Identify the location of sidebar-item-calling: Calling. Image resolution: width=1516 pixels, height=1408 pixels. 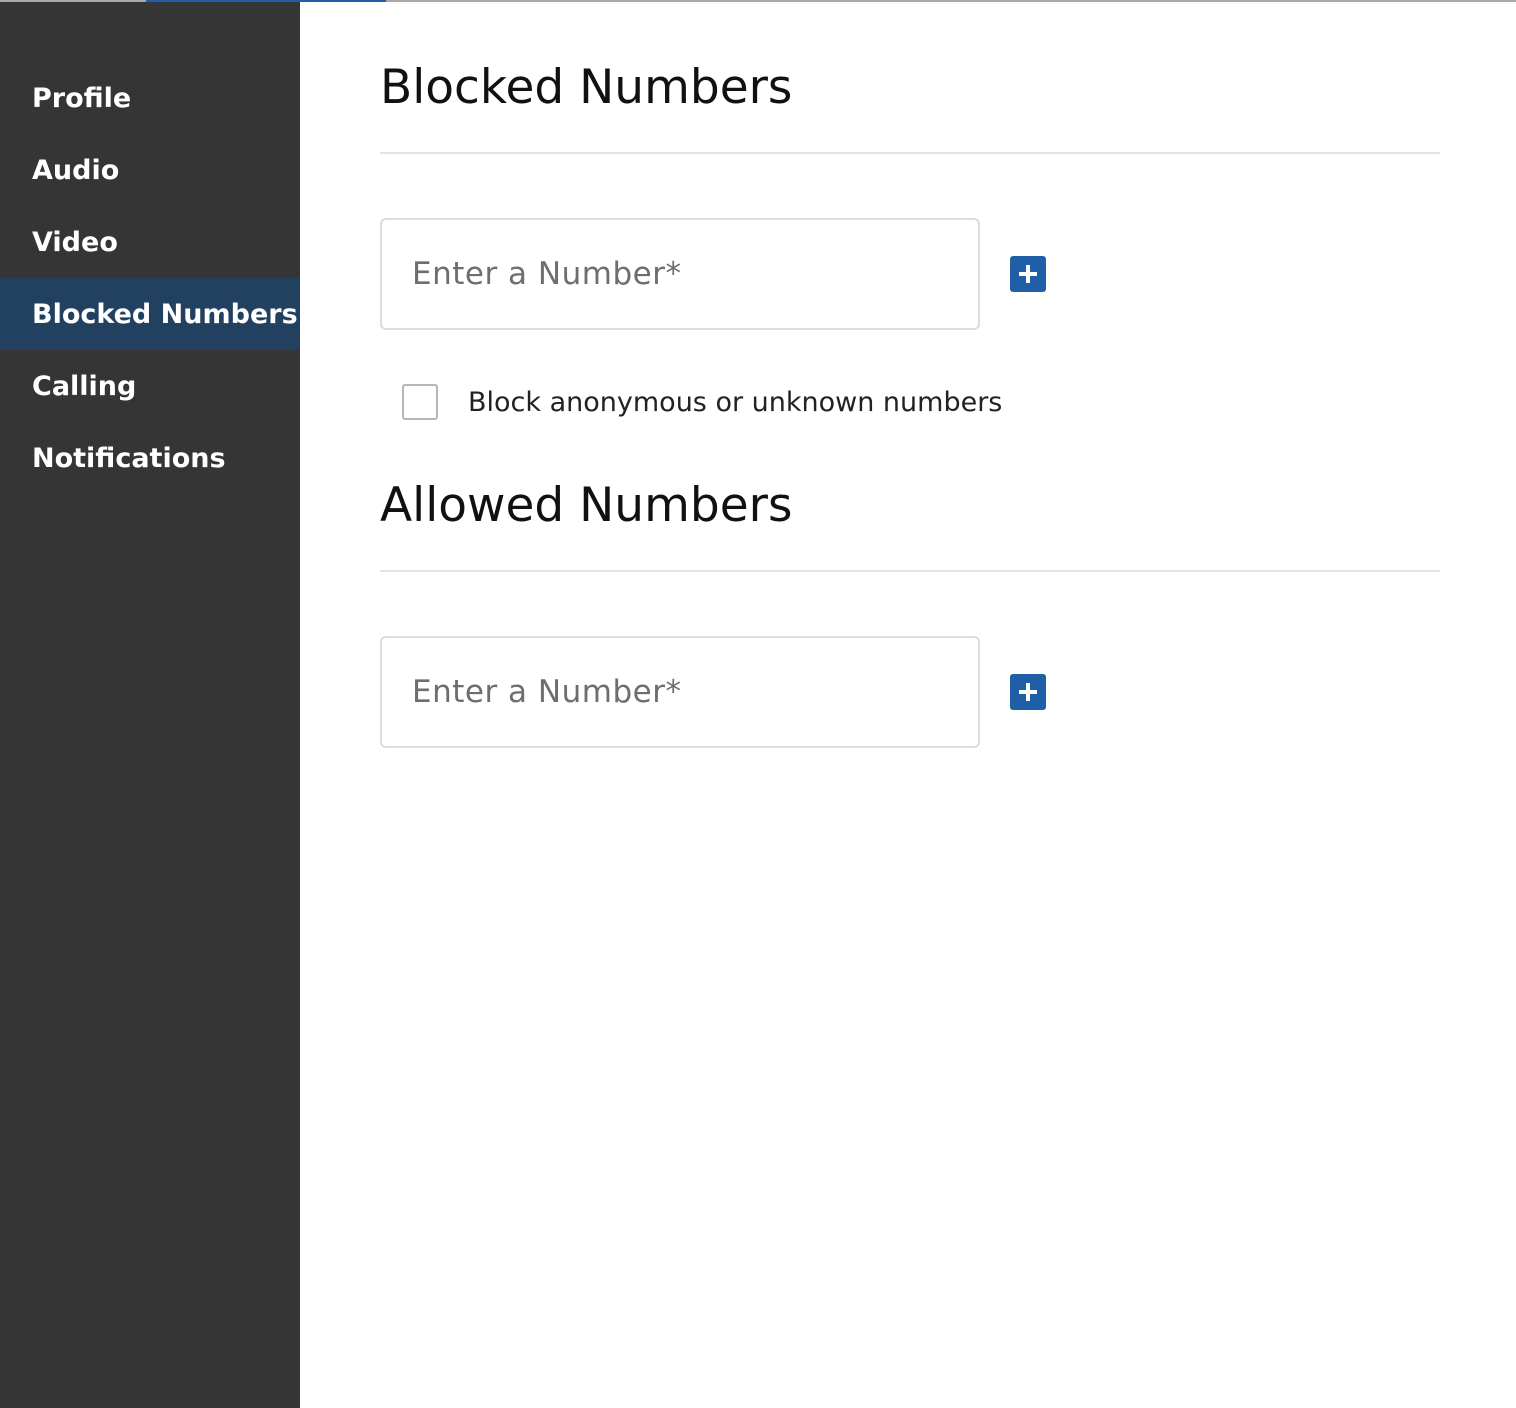
(150, 386).